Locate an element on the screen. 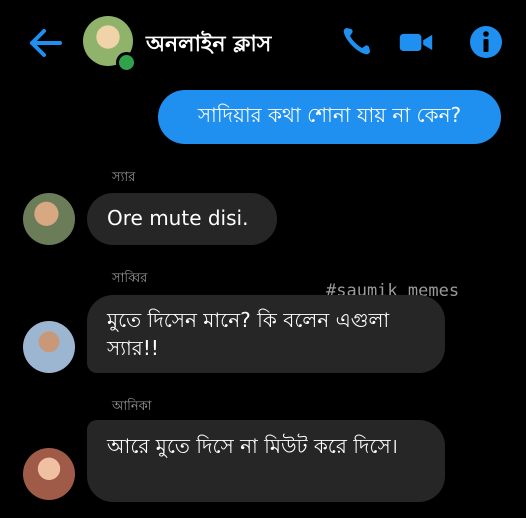 The image size is (526, 518). info-icon is located at coordinates (486, 42).